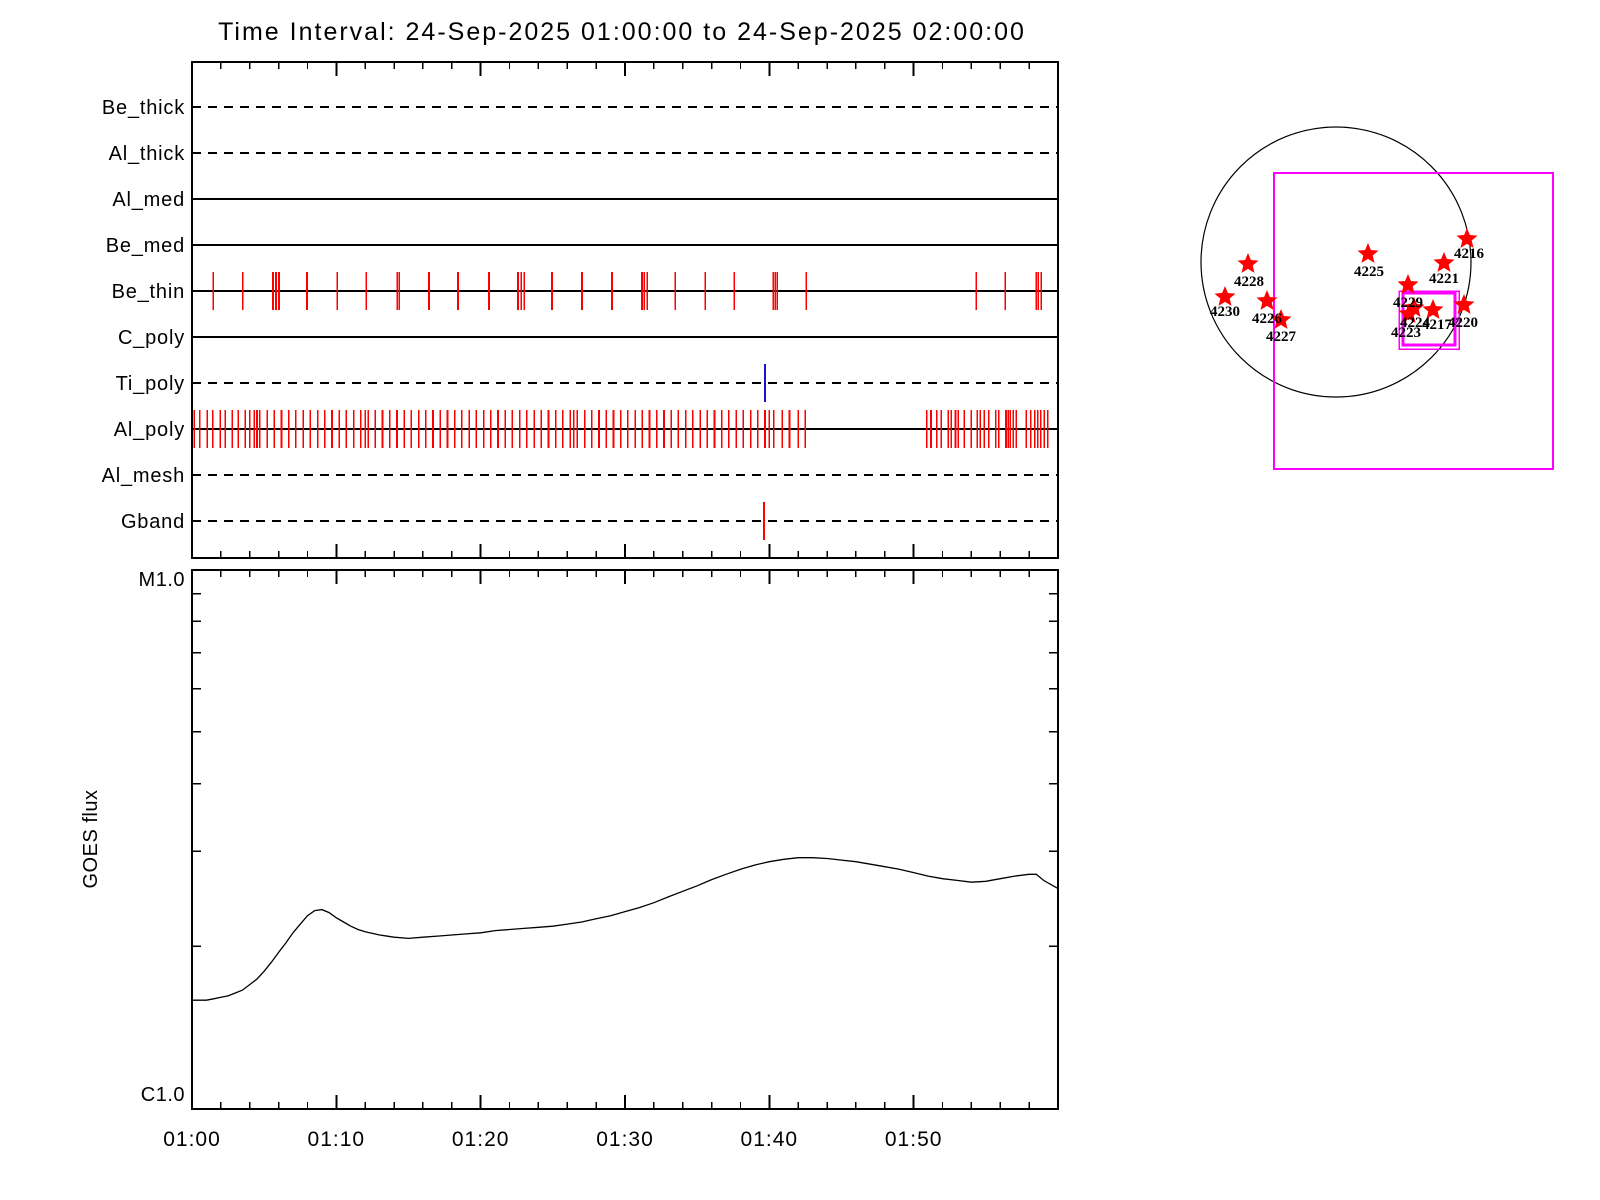  What do you see at coordinates (1463, 323) in the screenshot?
I see `active-region-label: 4220` at bounding box center [1463, 323].